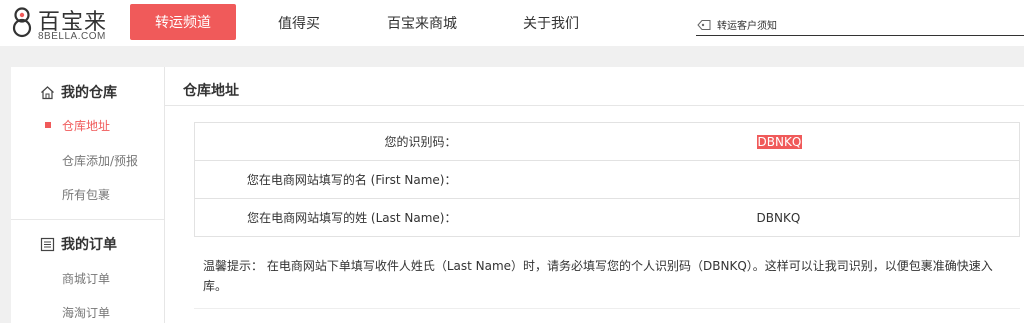 Image resolution: width=1024 pixels, height=323 pixels. What do you see at coordinates (86, 278) in the screenshot?
I see `sidebar-item-mall-orders: 商城订单` at bounding box center [86, 278].